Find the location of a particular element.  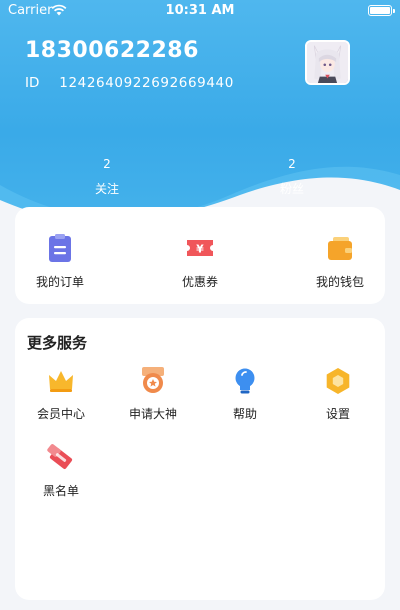

settings-hexagon-icon is located at coordinates (338, 381).